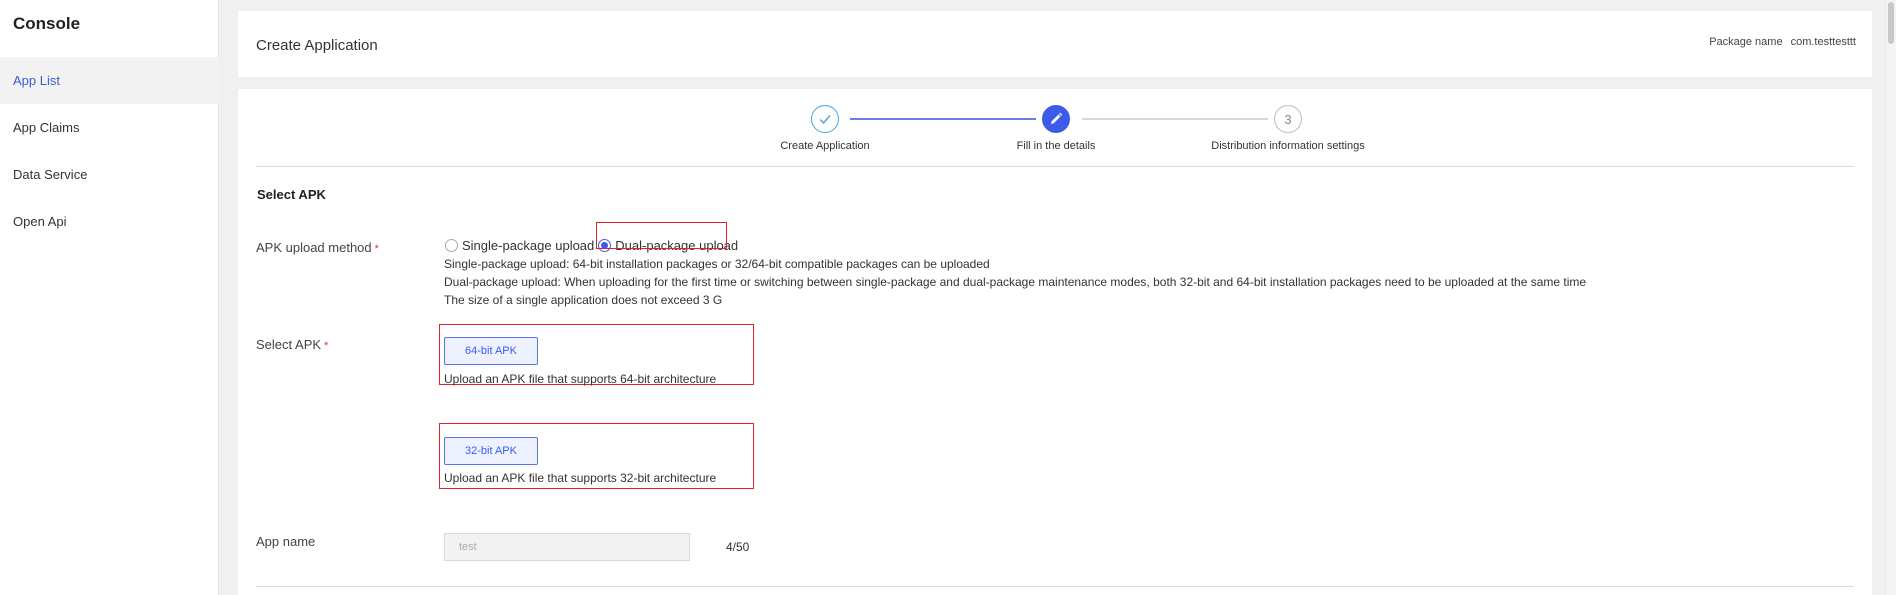 The height and width of the screenshot is (595, 1896). I want to click on app-name-label: App name, so click(286, 541).